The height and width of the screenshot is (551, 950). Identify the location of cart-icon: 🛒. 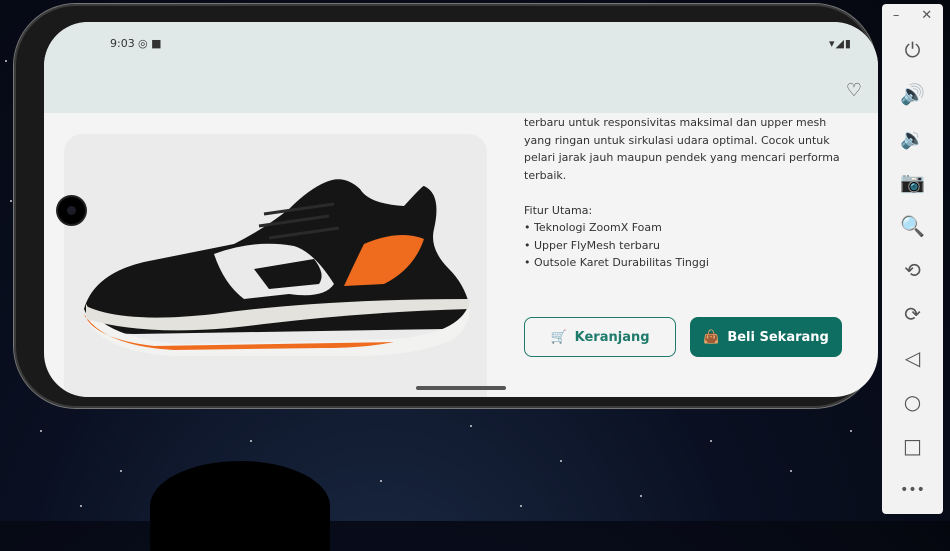
(558, 337).